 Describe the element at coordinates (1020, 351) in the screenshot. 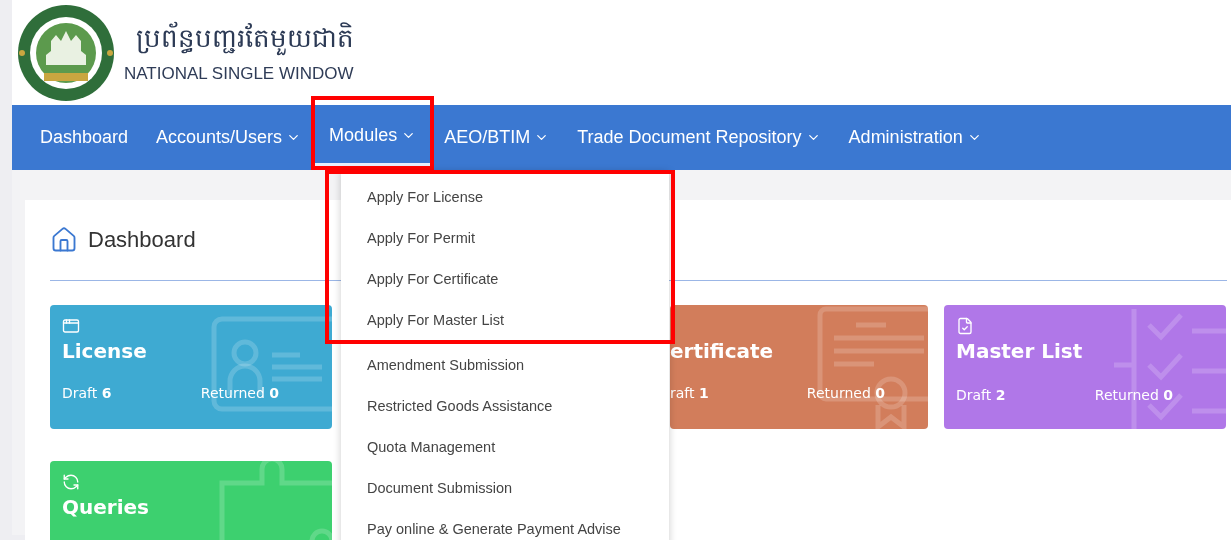

I see `card-title: Master List` at that location.